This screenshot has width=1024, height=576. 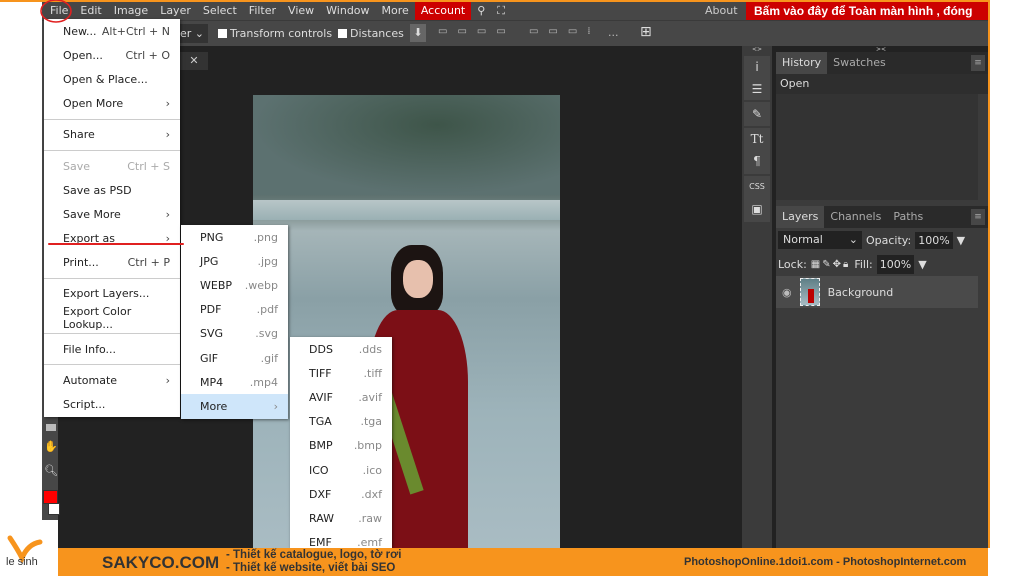 What do you see at coordinates (895, 264) in the screenshot?
I see `fill-input: 100%` at bounding box center [895, 264].